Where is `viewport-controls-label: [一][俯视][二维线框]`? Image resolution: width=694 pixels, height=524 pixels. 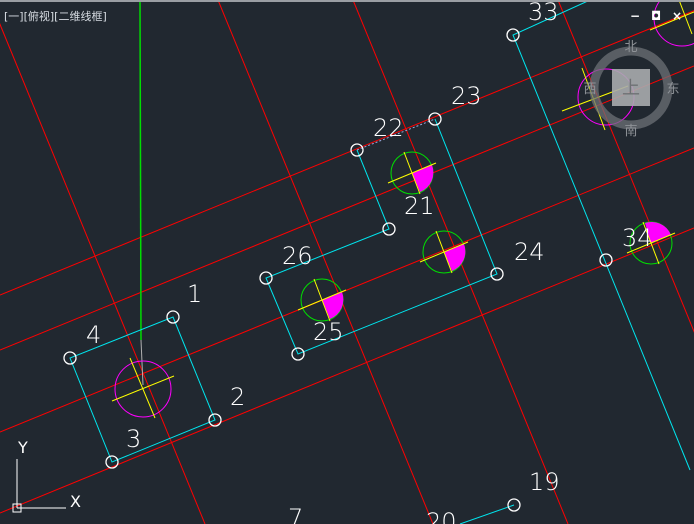
viewport-controls-label: [一][俯视][二维线框] is located at coordinates (55, 16).